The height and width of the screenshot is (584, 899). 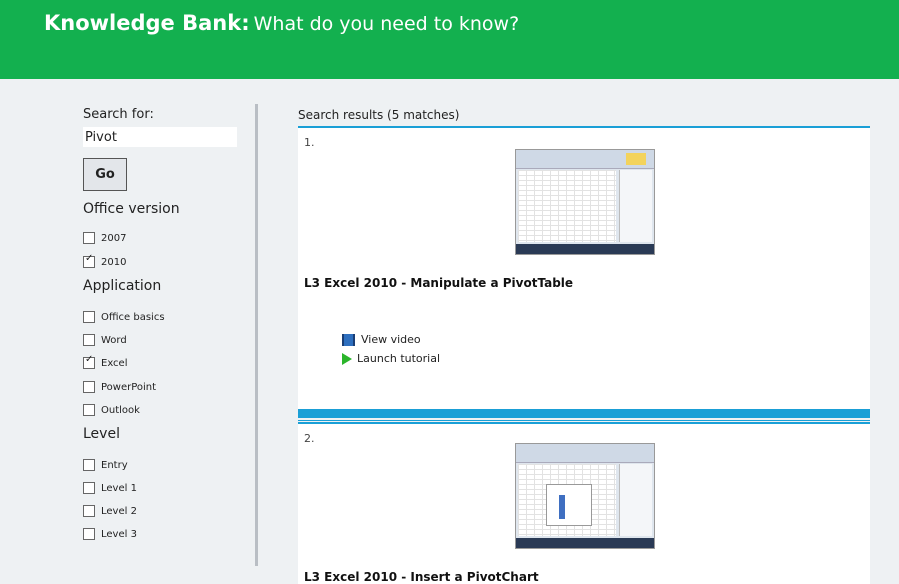 I want to click on header-bar: Knowledge Bank: What do you need to know?, so click(x=449, y=39).